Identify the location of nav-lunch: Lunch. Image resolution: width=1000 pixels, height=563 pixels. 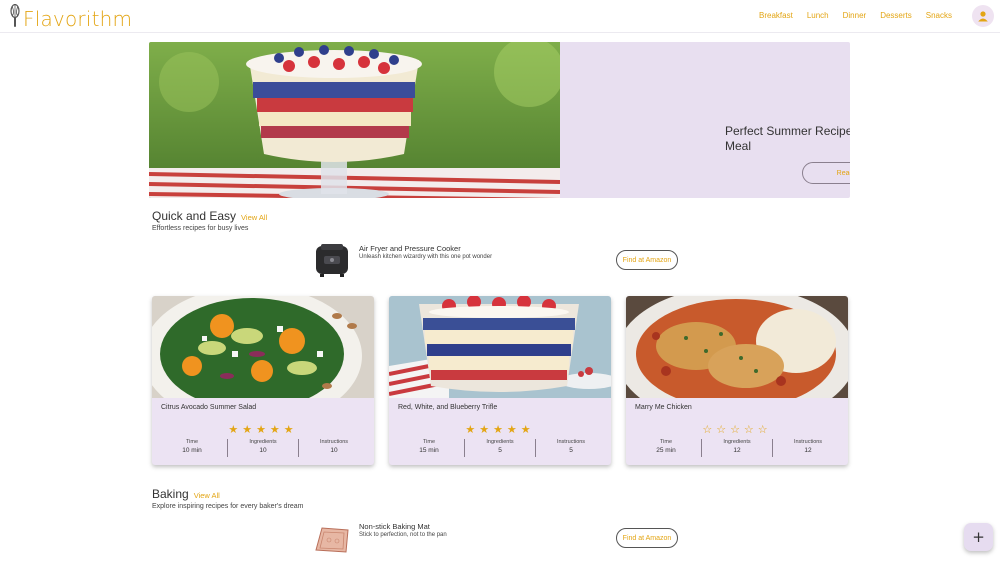
(818, 15).